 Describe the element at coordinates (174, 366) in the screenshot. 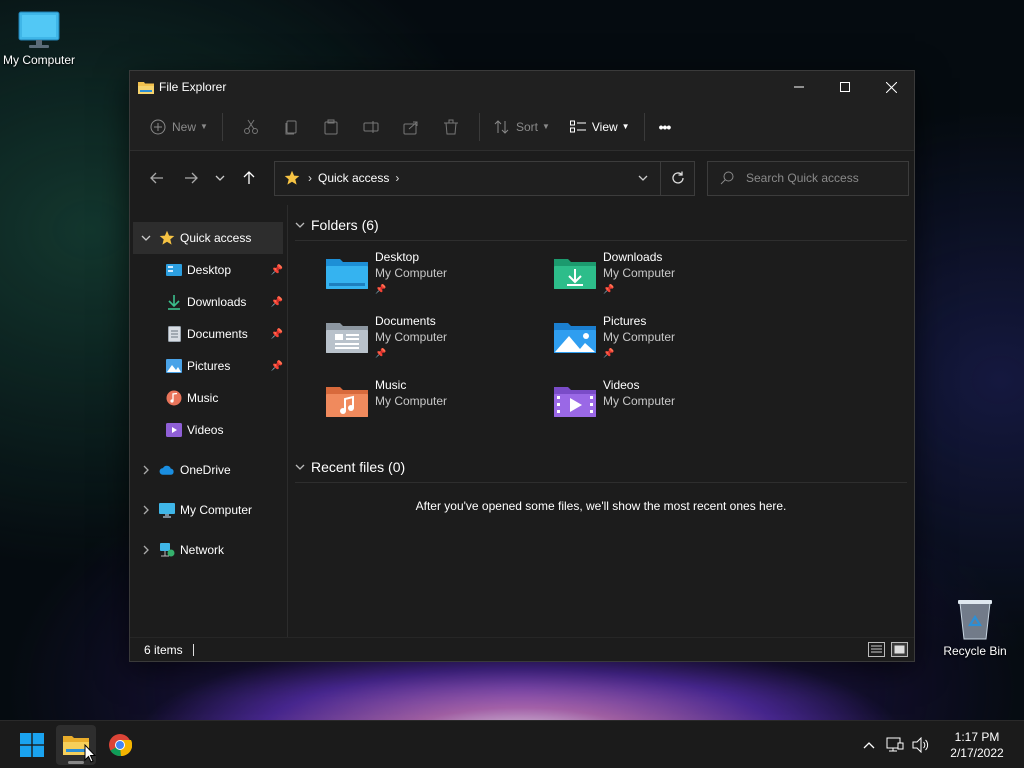

I see `picture-icon` at that location.